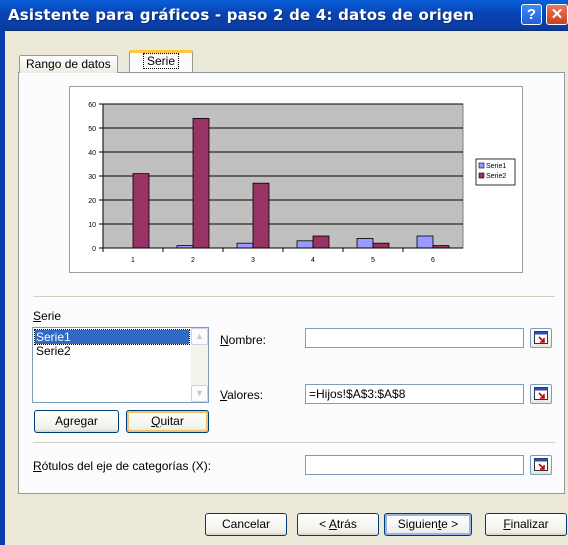  Describe the element at coordinates (481, 165) in the screenshot. I see `legend-swatch-serie1` at that location.